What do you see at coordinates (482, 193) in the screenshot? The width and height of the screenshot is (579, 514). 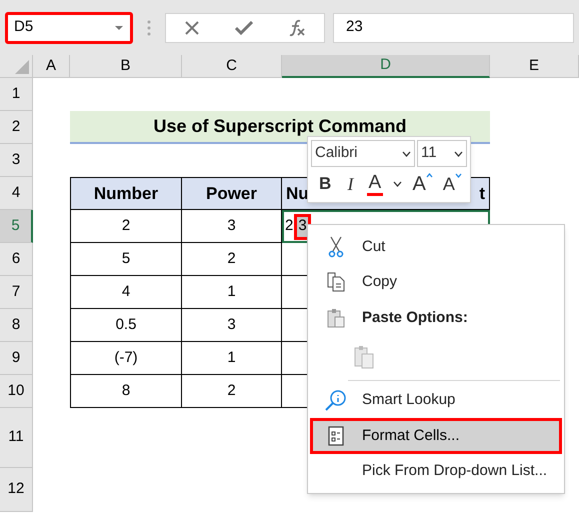 I see `table-header-cell-text: t` at bounding box center [482, 193].